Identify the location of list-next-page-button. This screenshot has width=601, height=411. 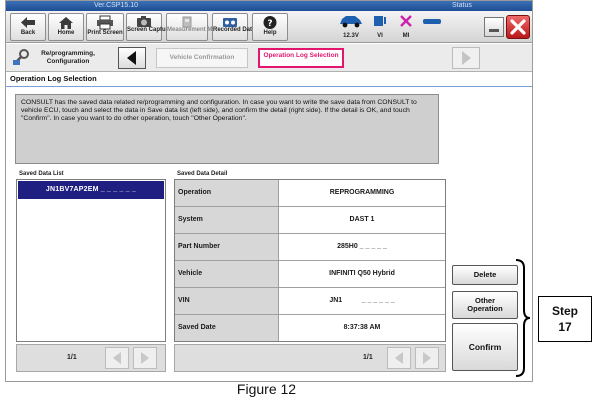
(145, 358).